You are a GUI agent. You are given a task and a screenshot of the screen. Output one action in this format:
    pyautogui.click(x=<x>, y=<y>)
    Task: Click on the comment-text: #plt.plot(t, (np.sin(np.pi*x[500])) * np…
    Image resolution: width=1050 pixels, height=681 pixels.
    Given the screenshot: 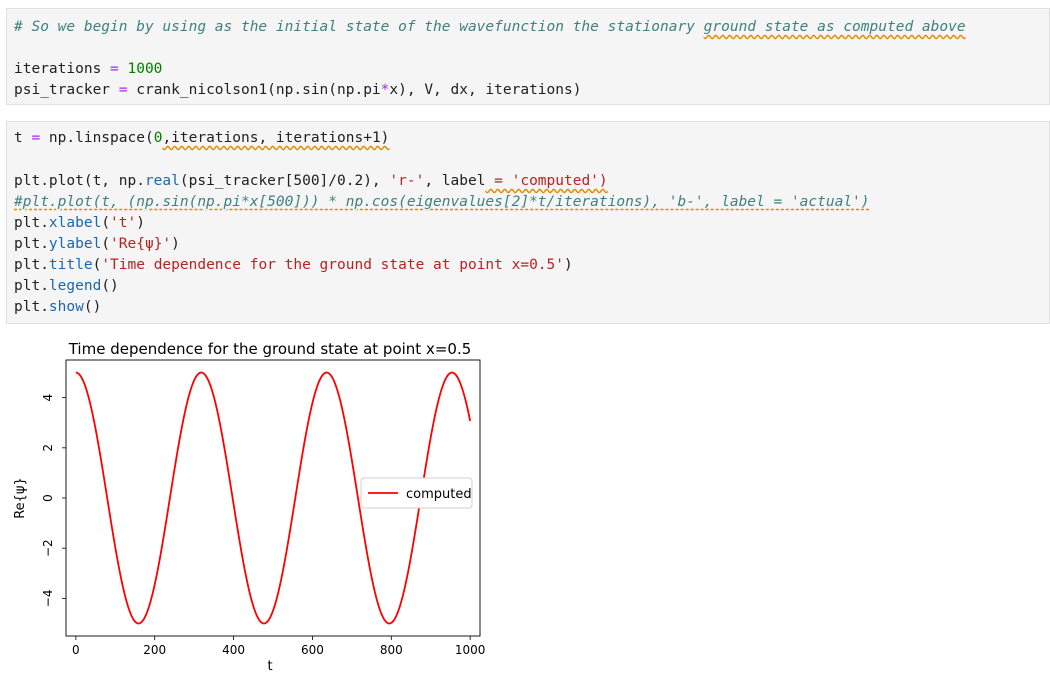 What is the action you would take?
    pyautogui.click(x=442, y=202)
    